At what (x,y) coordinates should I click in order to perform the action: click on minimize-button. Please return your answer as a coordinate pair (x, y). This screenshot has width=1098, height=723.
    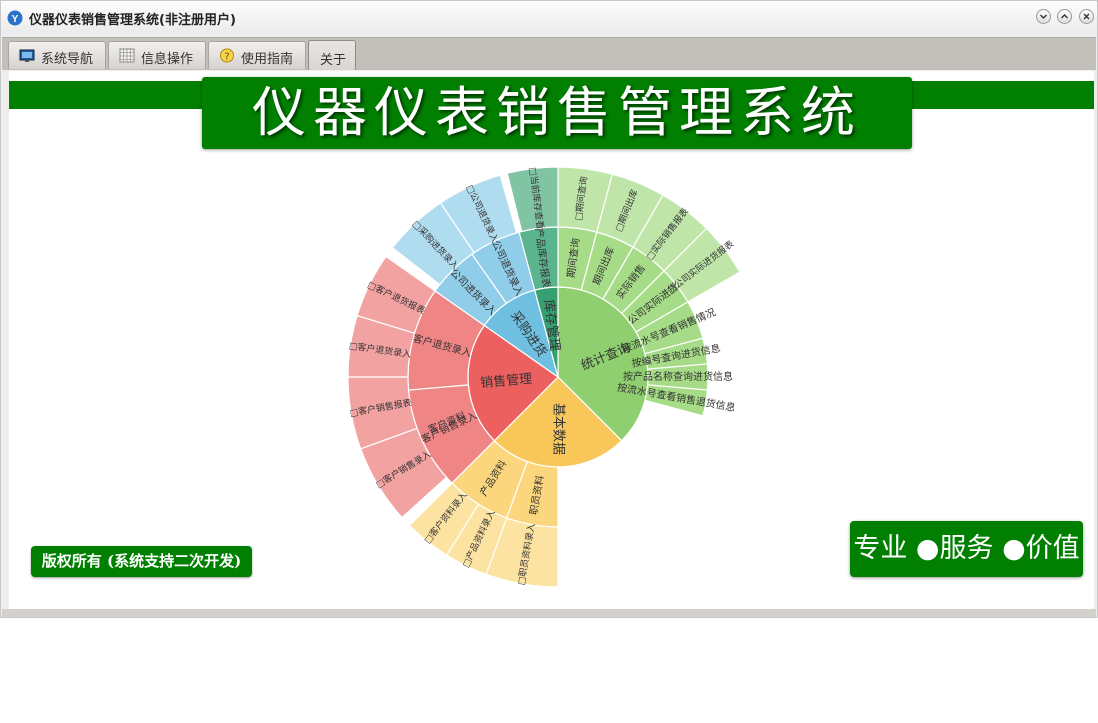
    Looking at the image, I should click on (1043, 16).